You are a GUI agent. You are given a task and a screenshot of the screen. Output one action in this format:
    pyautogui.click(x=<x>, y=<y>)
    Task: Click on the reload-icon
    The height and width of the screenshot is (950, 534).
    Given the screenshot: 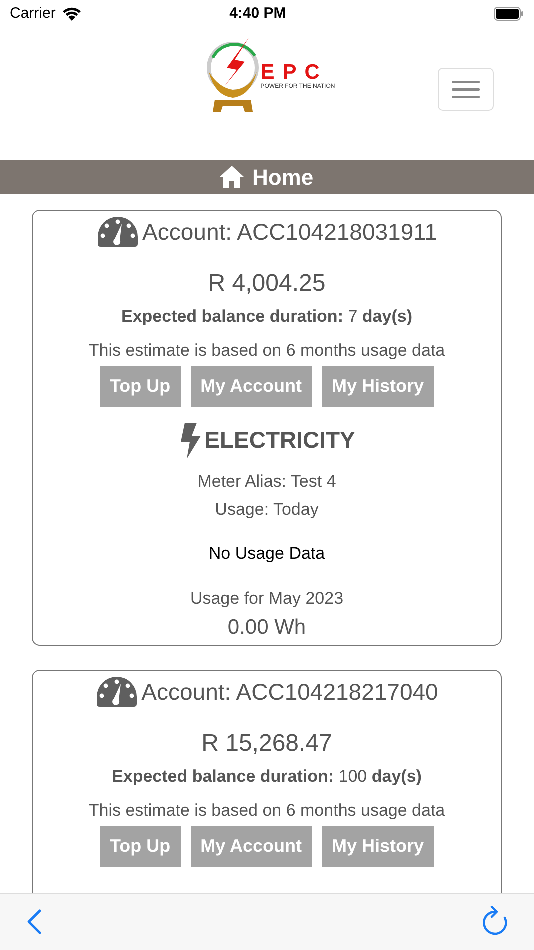 What is the action you would take?
    pyautogui.click(x=494, y=922)
    